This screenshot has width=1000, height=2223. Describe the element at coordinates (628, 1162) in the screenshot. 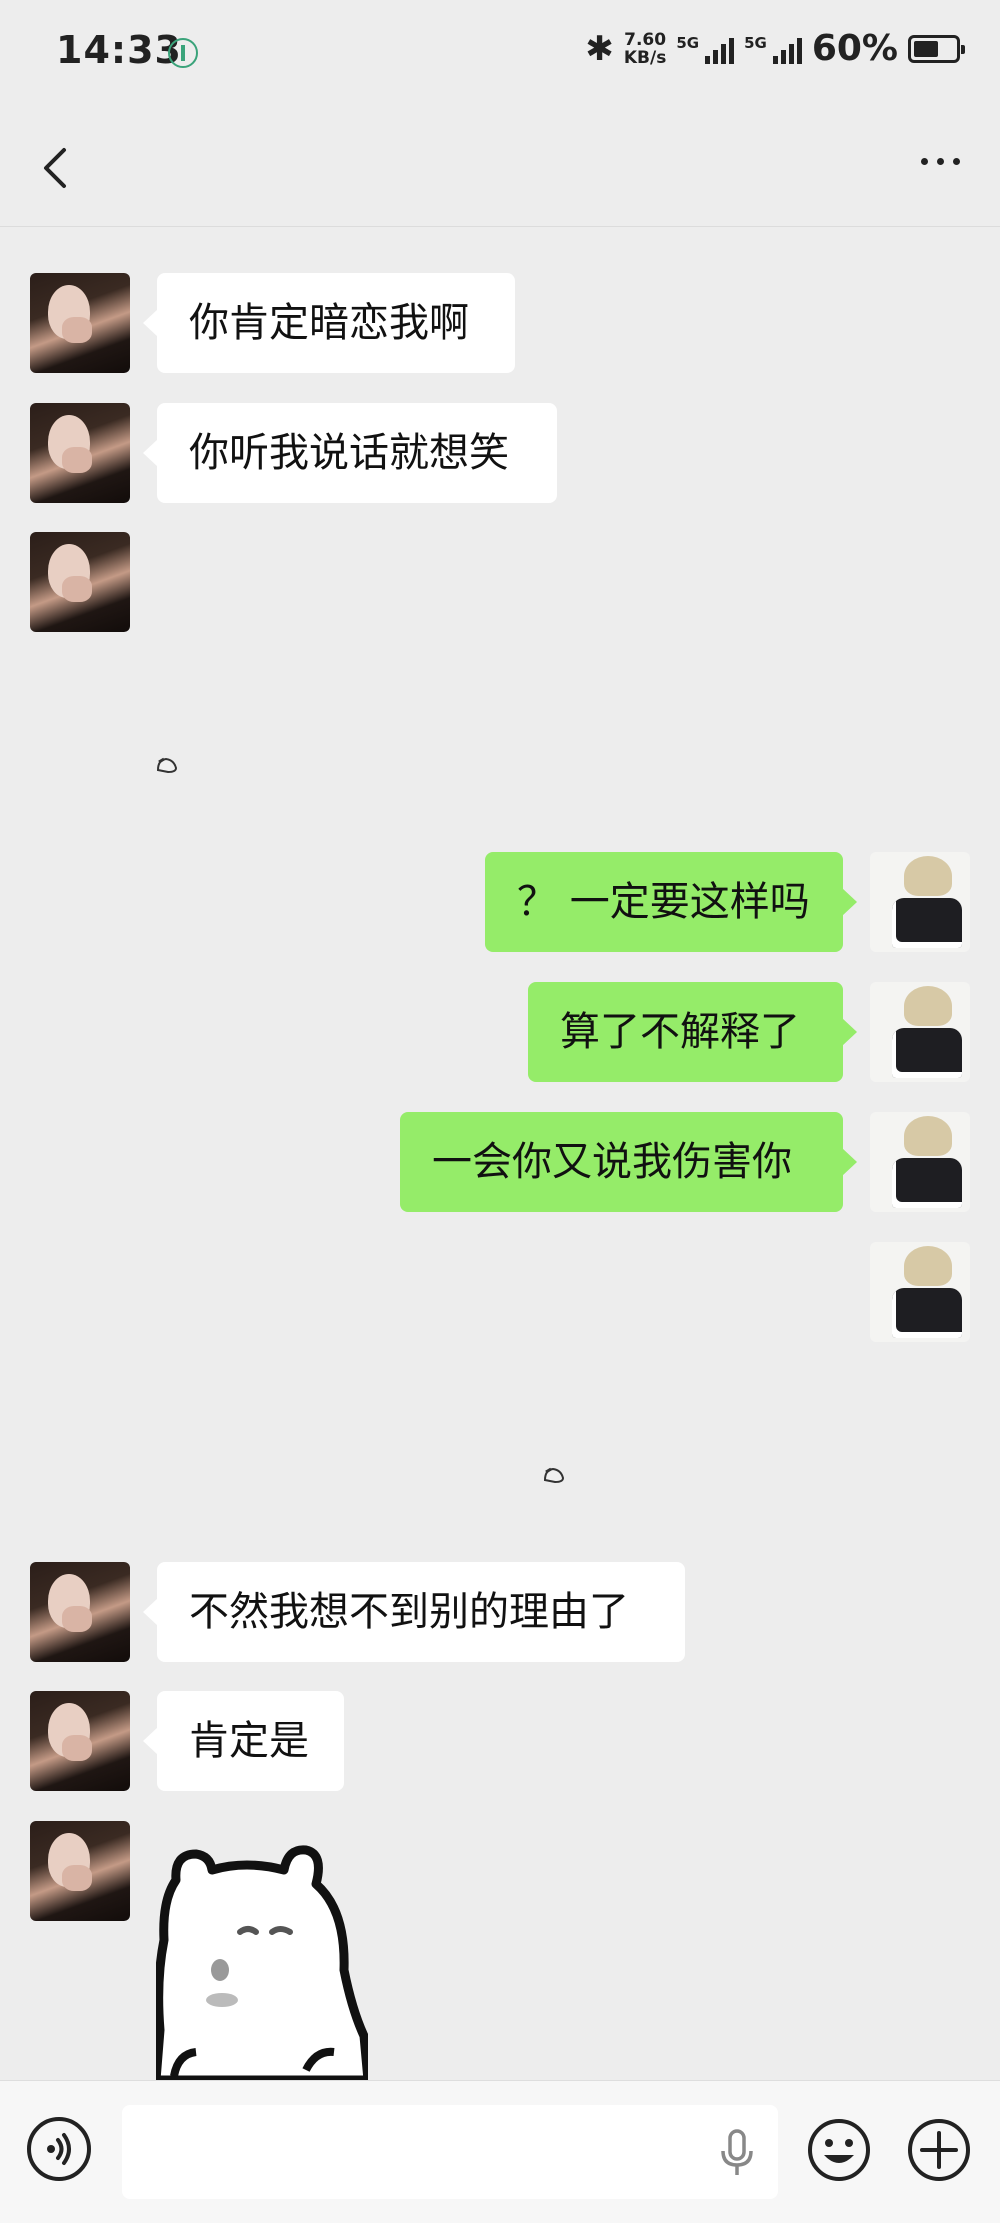

I see `message-bubble-outgoing: 一会你又说我伤害你` at that location.